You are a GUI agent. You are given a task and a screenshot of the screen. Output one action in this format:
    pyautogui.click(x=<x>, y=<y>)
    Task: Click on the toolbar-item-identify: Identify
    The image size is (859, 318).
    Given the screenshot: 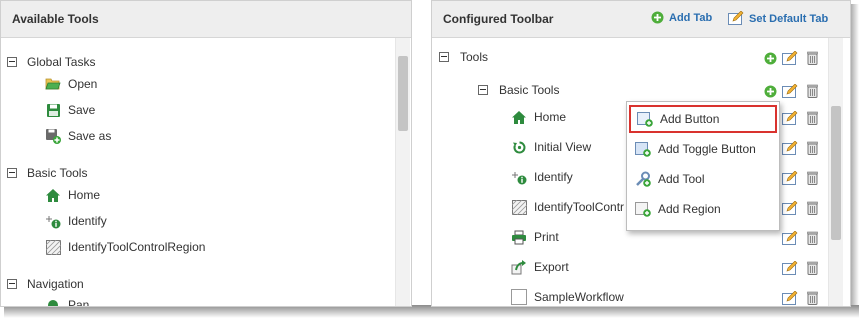 What is the action you would take?
    pyautogui.click(x=542, y=177)
    